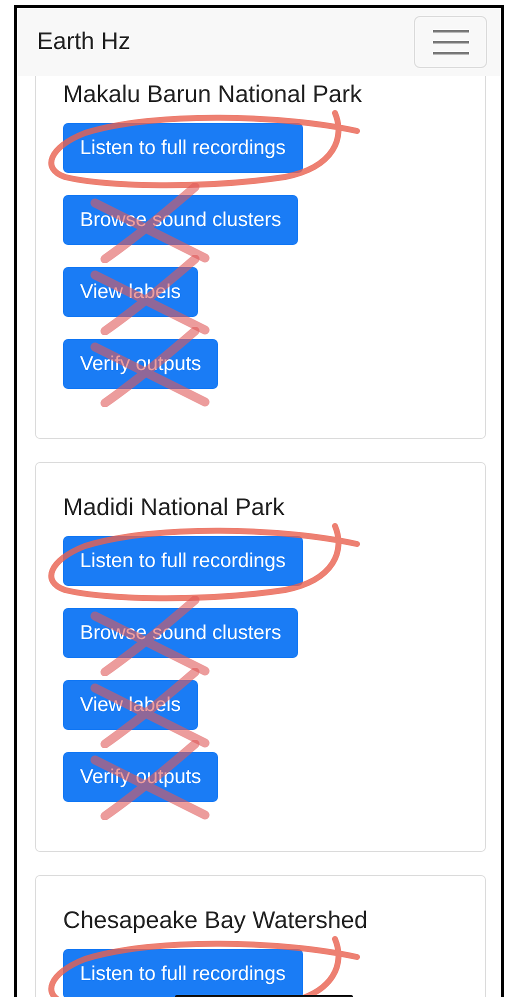  Describe the element at coordinates (212, 95) in the screenshot. I see `card-title: Makalu Barun National Park` at that location.